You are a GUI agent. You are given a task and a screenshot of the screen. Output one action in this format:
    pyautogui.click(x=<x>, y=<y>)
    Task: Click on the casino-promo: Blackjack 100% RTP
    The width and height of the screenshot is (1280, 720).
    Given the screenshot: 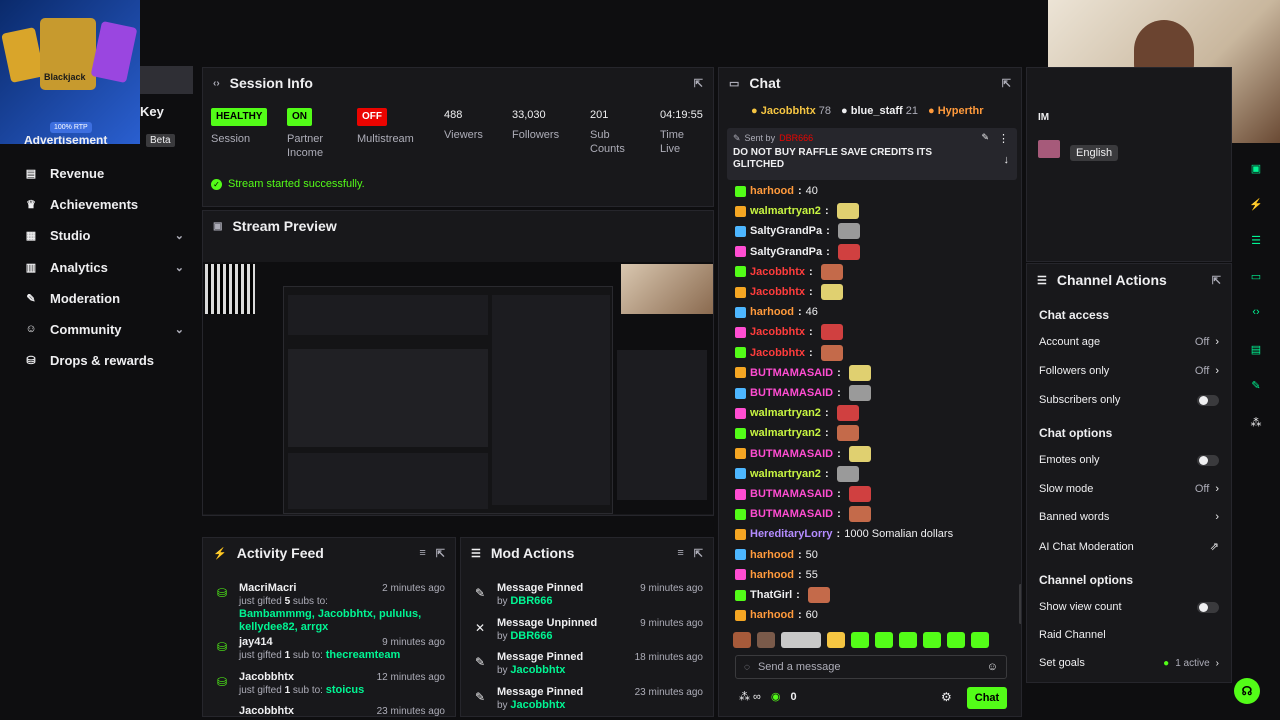 What is the action you would take?
    pyautogui.click(x=70, y=72)
    